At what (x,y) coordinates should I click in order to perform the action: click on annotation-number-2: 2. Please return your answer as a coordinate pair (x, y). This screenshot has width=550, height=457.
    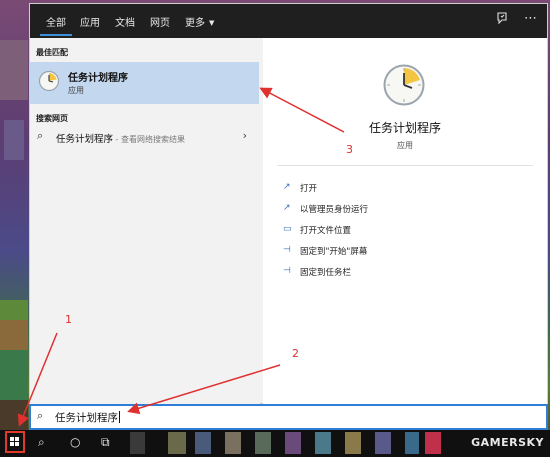
    Looking at the image, I should click on (295, 353).